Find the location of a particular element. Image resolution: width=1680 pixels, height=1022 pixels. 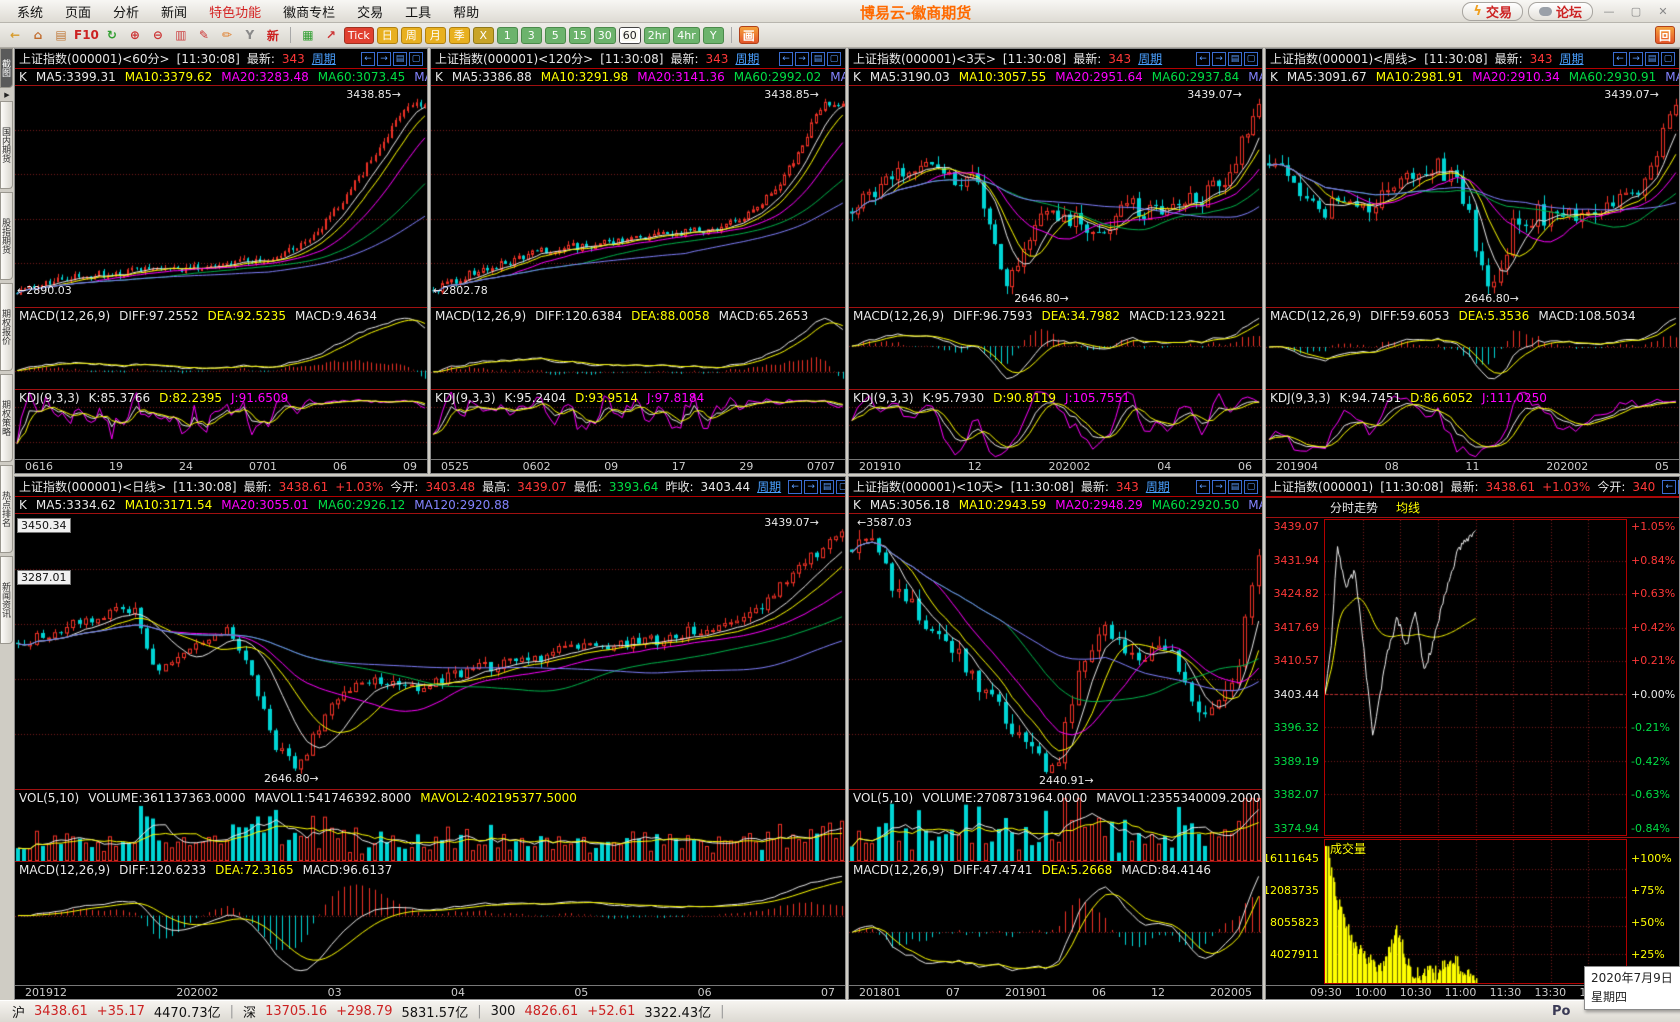

period-button-3: 3 is located at coordinates (531, 35).